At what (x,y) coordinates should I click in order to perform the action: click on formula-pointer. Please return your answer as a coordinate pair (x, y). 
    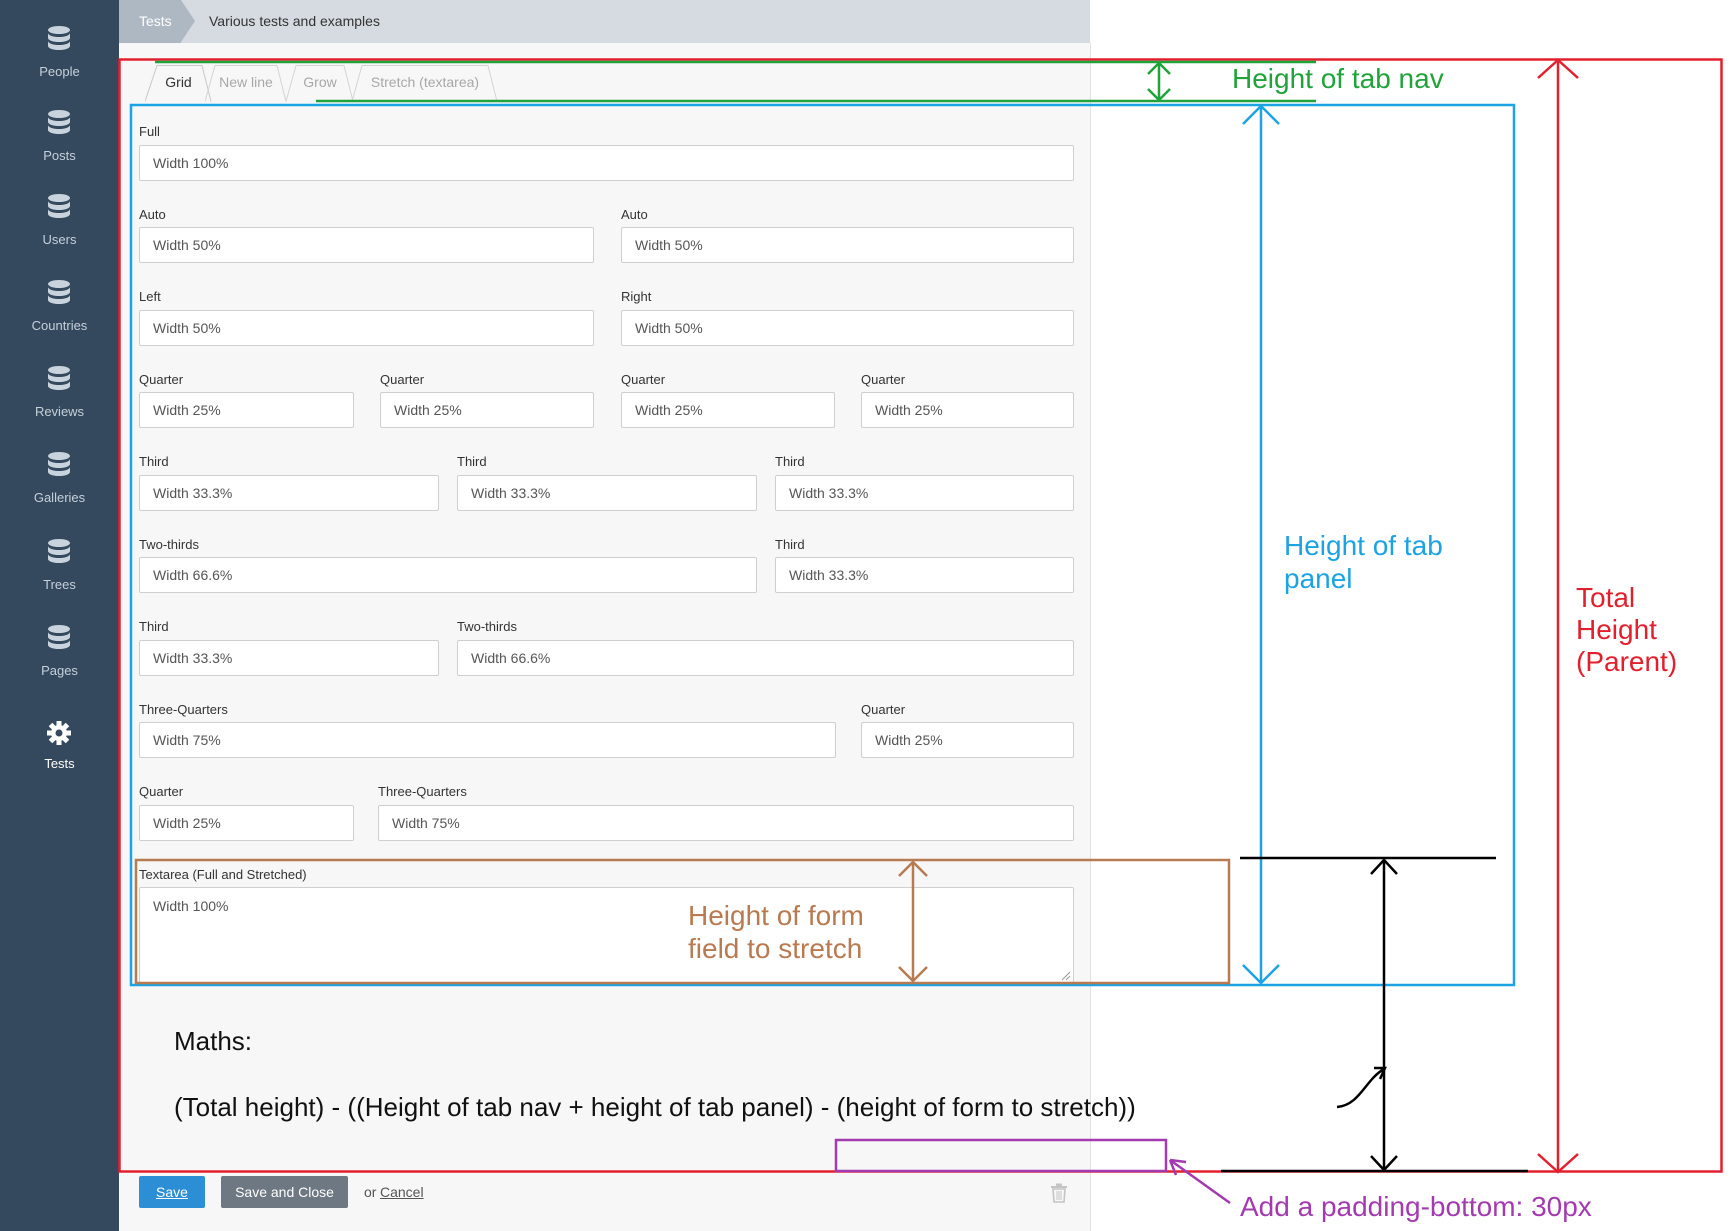
    Looking at the image, I should click on (1360, 1088).